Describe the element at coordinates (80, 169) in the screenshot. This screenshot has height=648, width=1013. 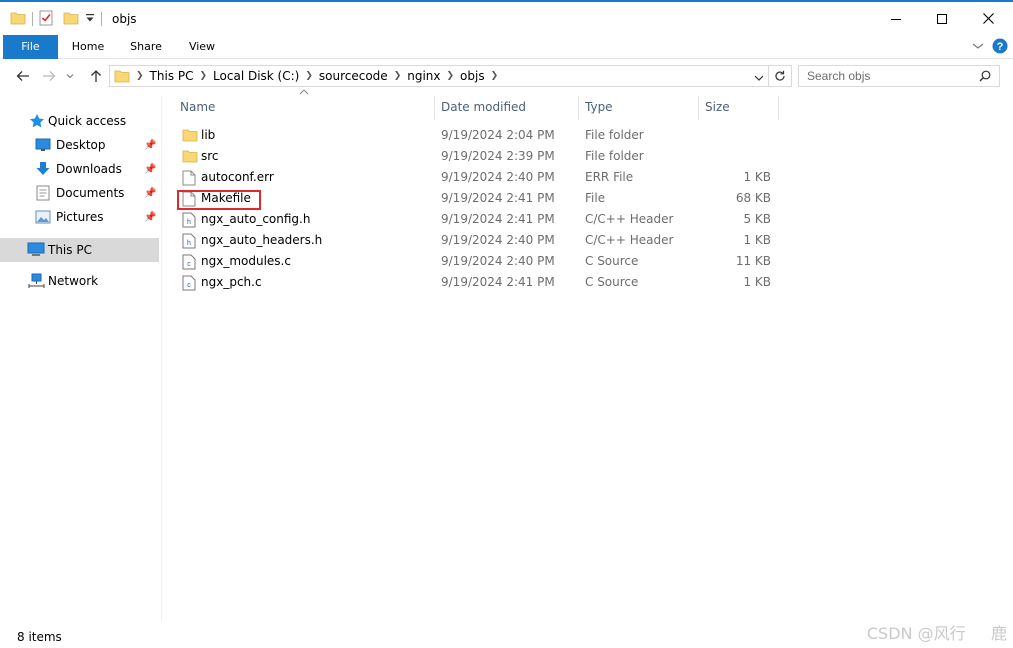
I see `nav-item-downloads: Downloads 📌` at that location.